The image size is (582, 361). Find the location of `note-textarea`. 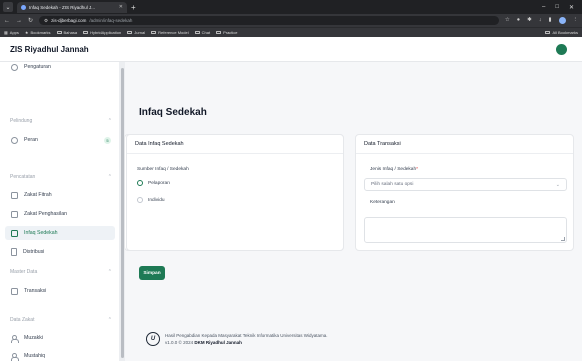

note-textarea is located at coordinates (465, 230).